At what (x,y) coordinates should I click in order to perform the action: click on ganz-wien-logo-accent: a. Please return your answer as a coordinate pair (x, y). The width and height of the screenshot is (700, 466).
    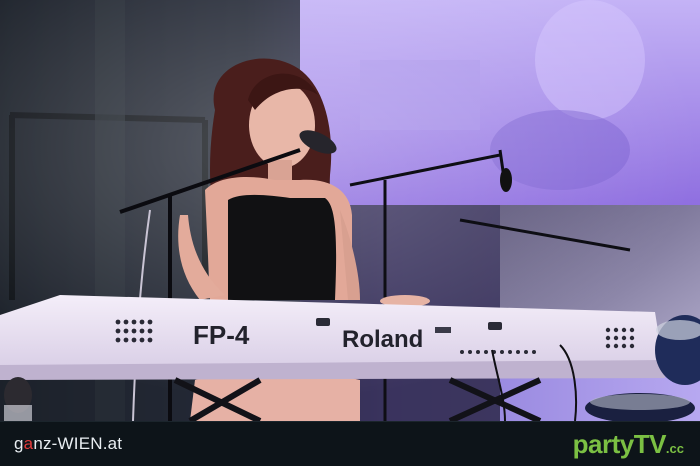
    Looking at the image, I should click on (28, 443).